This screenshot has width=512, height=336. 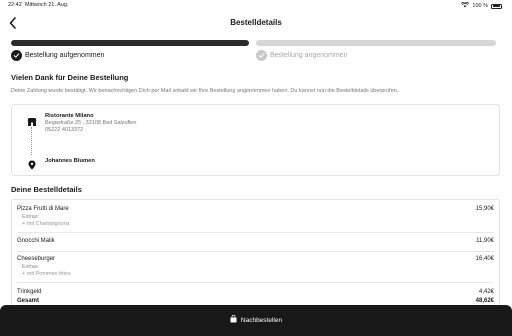 I want to click on total-value: 48,62€, so click(x=484, y=301).